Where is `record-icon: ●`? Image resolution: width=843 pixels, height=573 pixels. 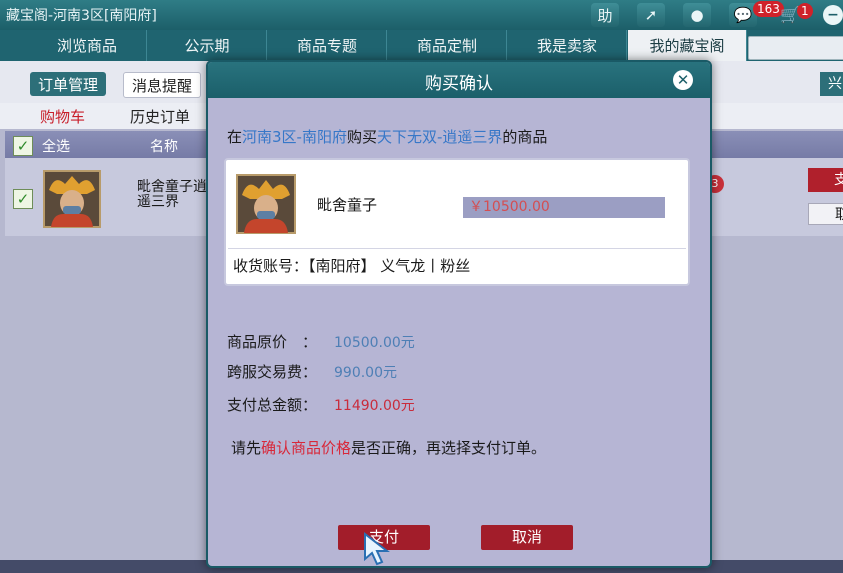
record-icon: ● is located at coordinates (697, 15).